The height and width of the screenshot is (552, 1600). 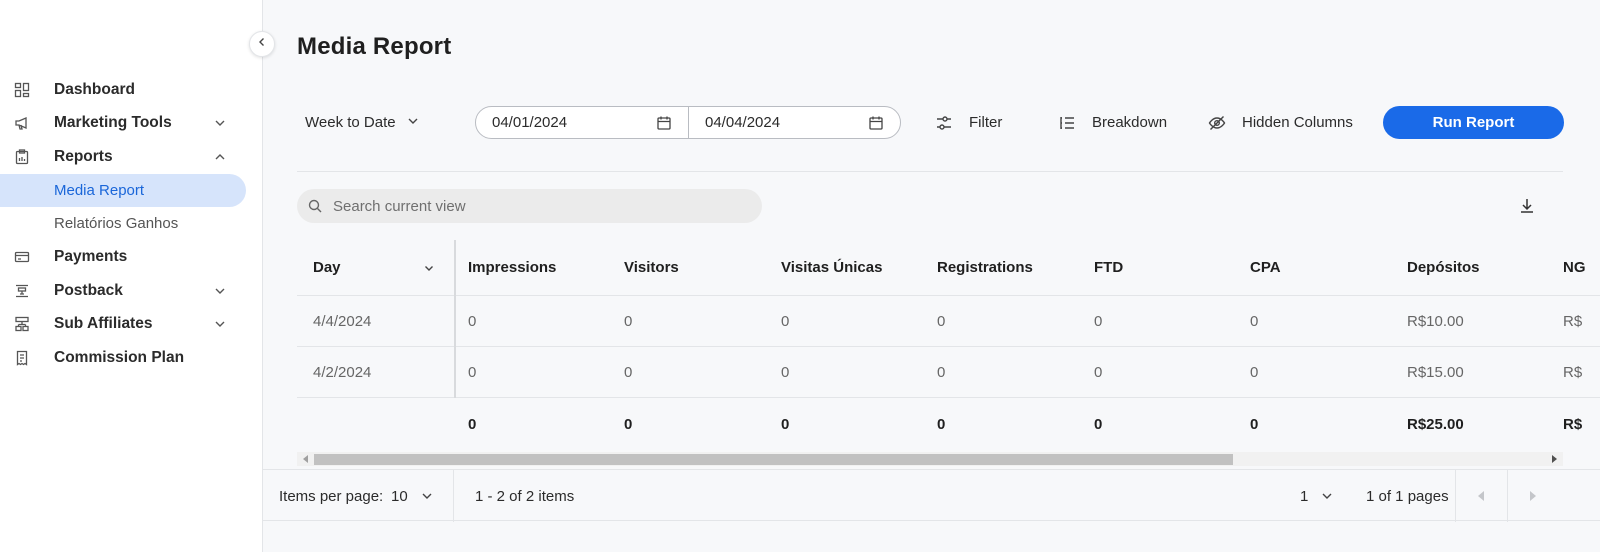 What do you see at coordinates (1473, 122) in the screenshot?
I see `run-report-button: Run Report` at bounding box center [1473, 122].